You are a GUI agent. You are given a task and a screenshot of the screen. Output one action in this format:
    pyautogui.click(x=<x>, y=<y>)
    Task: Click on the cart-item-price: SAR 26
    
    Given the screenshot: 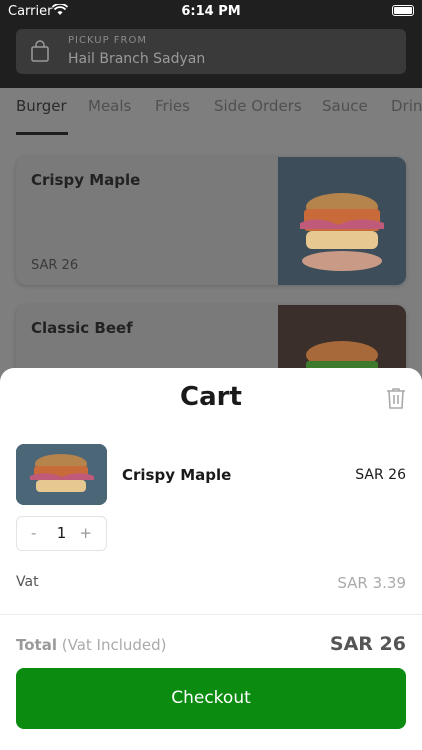 What is the action you would take?
    pyautogui.click(x=380, y=475)
    